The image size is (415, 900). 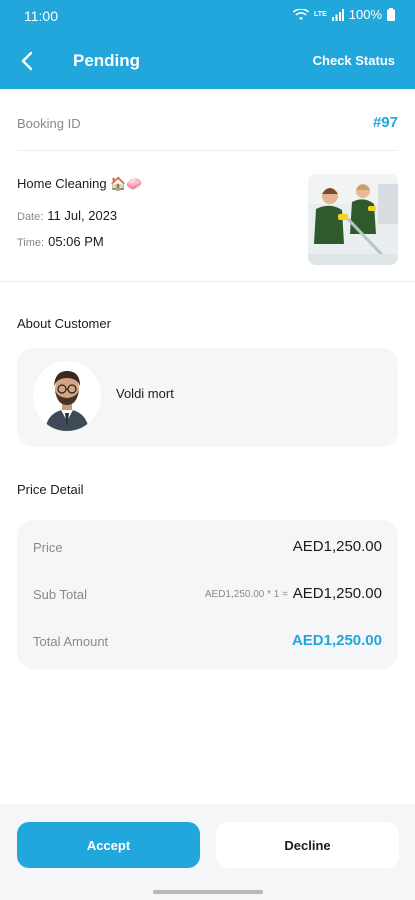 What do you see at coordinates (353, 219) in the screenshot?
I see `service-image` at bounding box center [353, 219].